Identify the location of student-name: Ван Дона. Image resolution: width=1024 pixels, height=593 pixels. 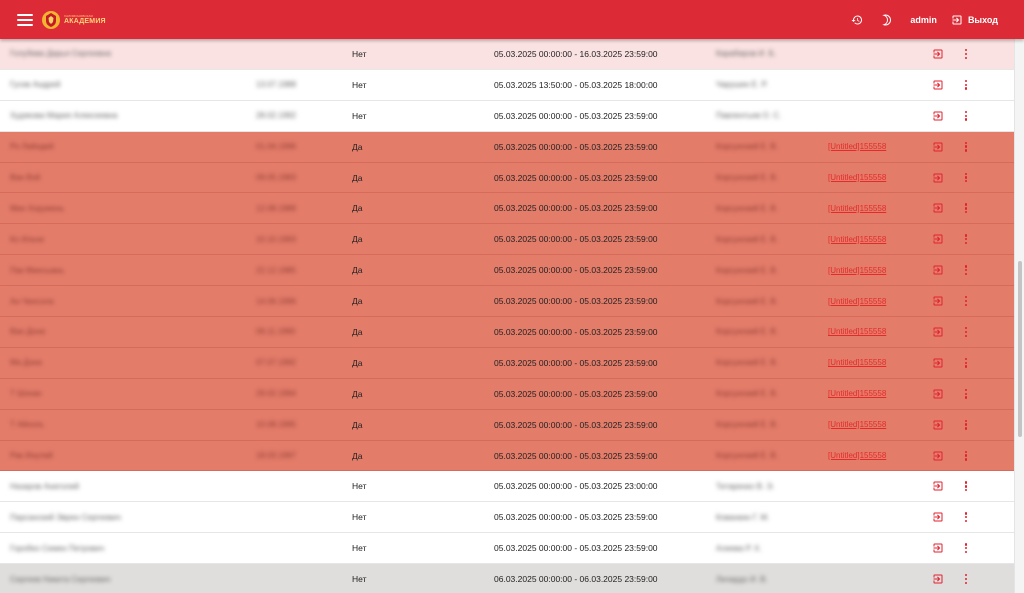
(28, 332).